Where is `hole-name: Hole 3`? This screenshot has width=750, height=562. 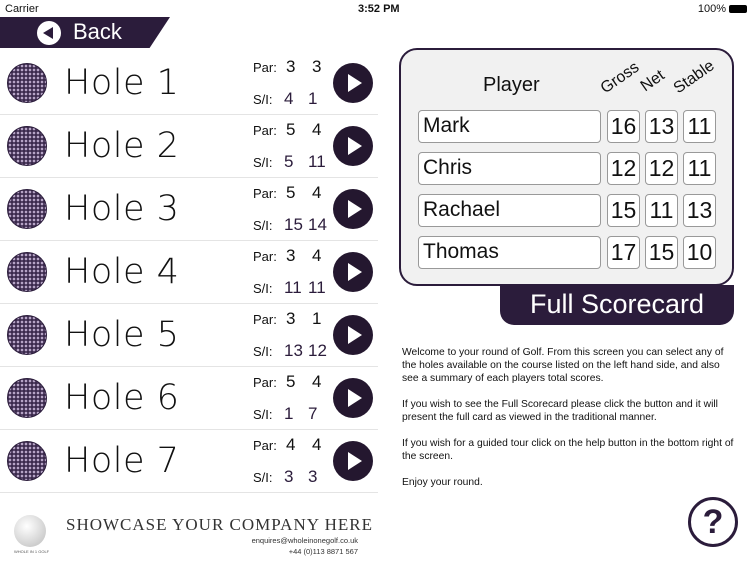 hole-name: Hole 3 is located at coordinates (122, 209).